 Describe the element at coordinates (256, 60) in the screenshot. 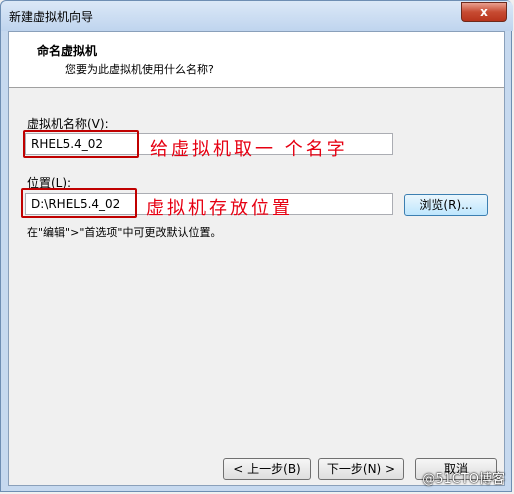

I see `wizard-header: 命名虚拟机 您要为此虚拟机使用什么名称?` at that location.